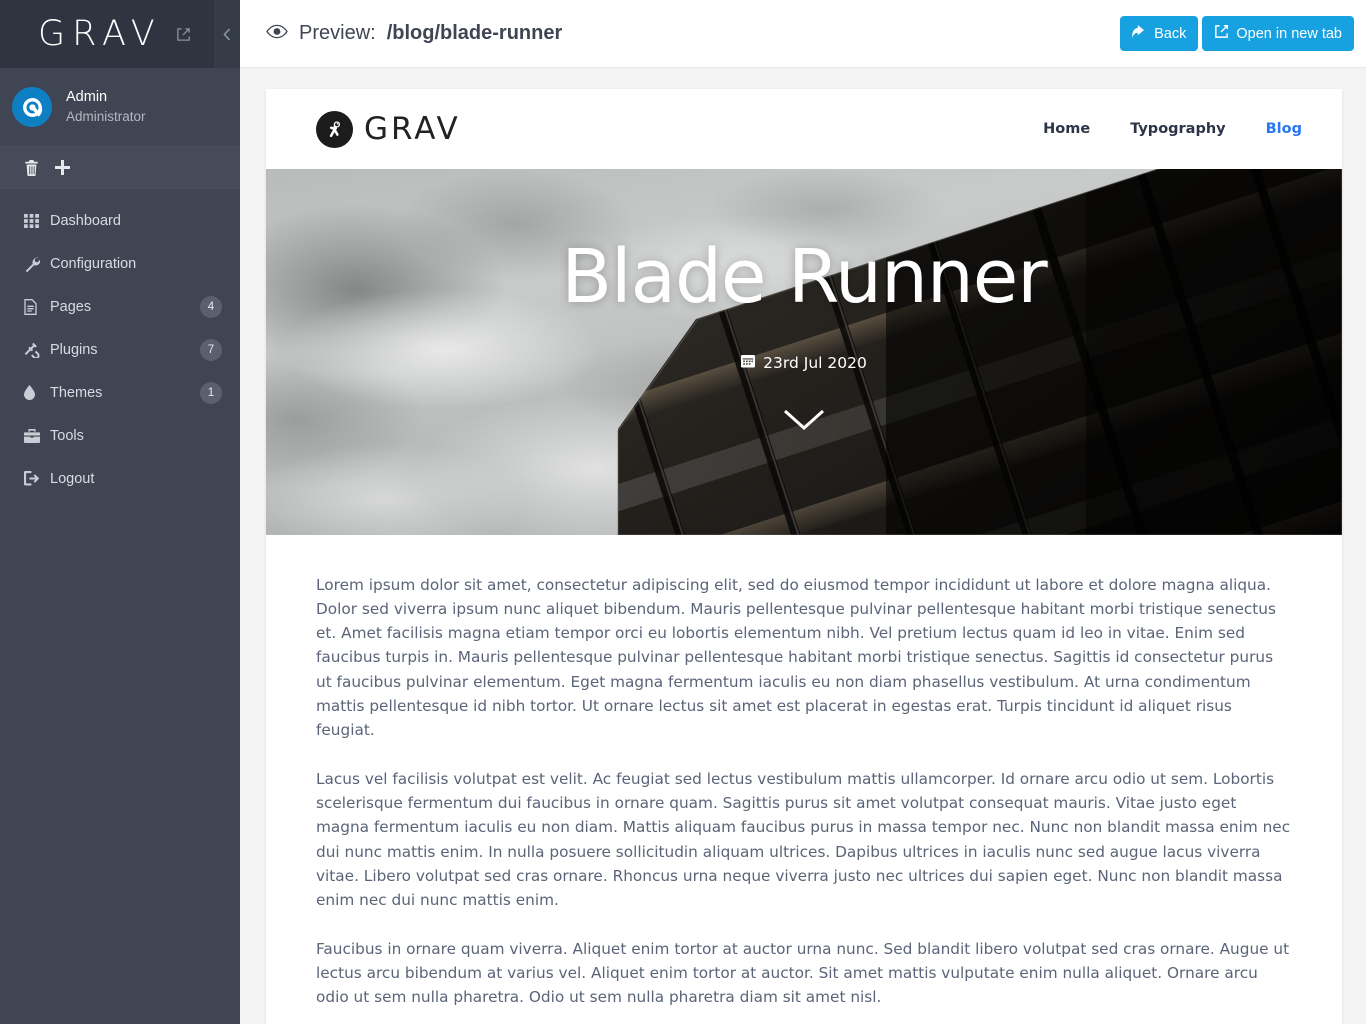 The image size is (1366, 1024). I want to click on sidebar-item-configuration: Configuration, so click(120, 263).